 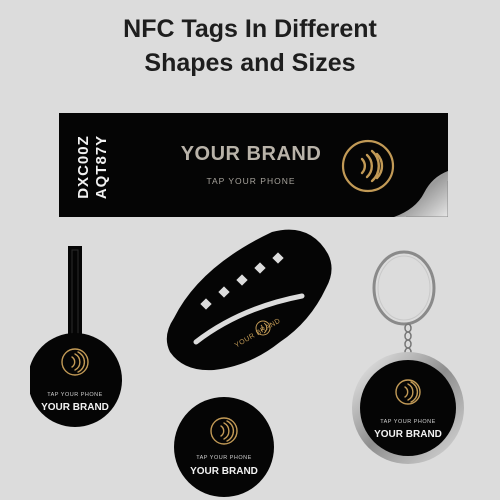 I want to click on keychain-tap-text: TAP YOUR PHONE, so click(x=408, y=422).